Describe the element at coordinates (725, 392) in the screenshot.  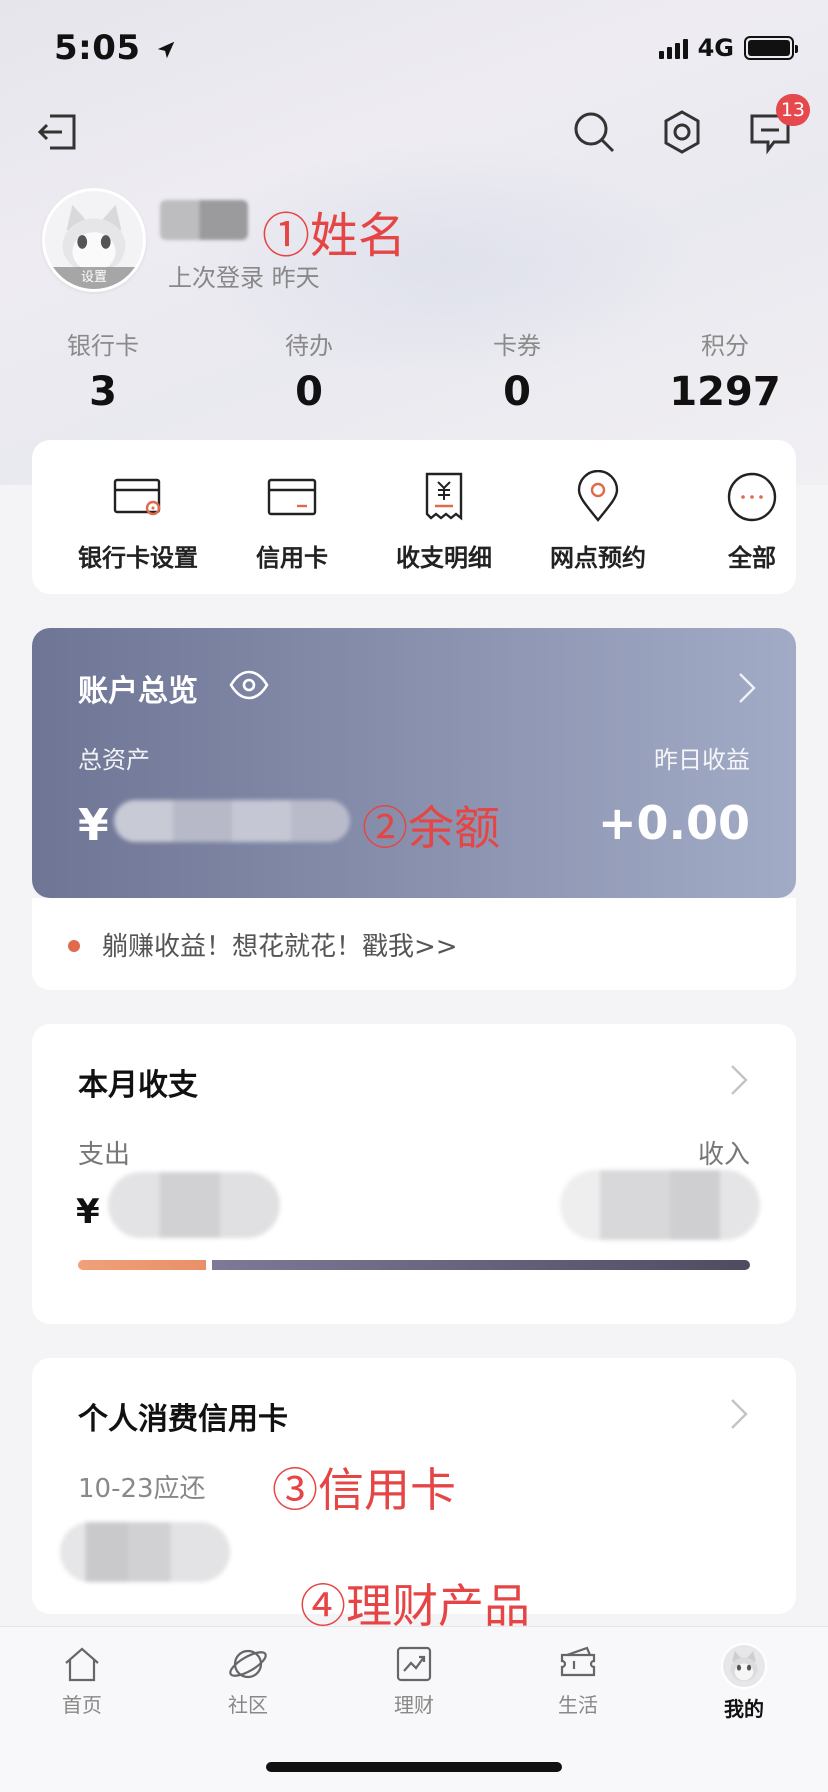
I see `stat-value: 1297` at that location.